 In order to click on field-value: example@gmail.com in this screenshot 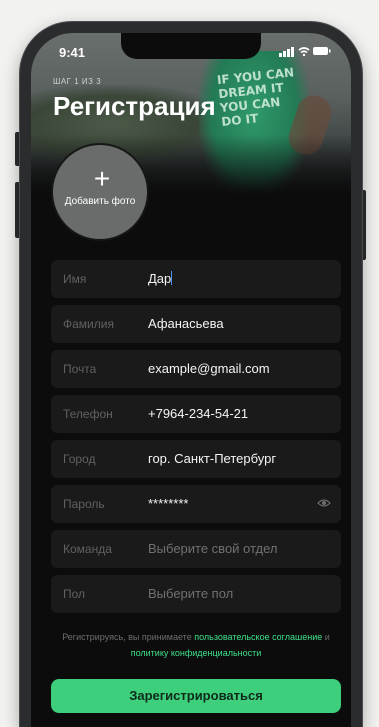, I will do `click(209, 368)`.